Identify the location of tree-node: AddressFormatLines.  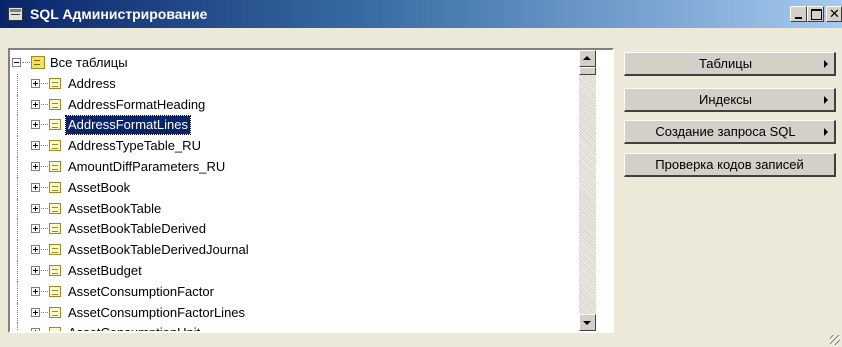
(290, 126).